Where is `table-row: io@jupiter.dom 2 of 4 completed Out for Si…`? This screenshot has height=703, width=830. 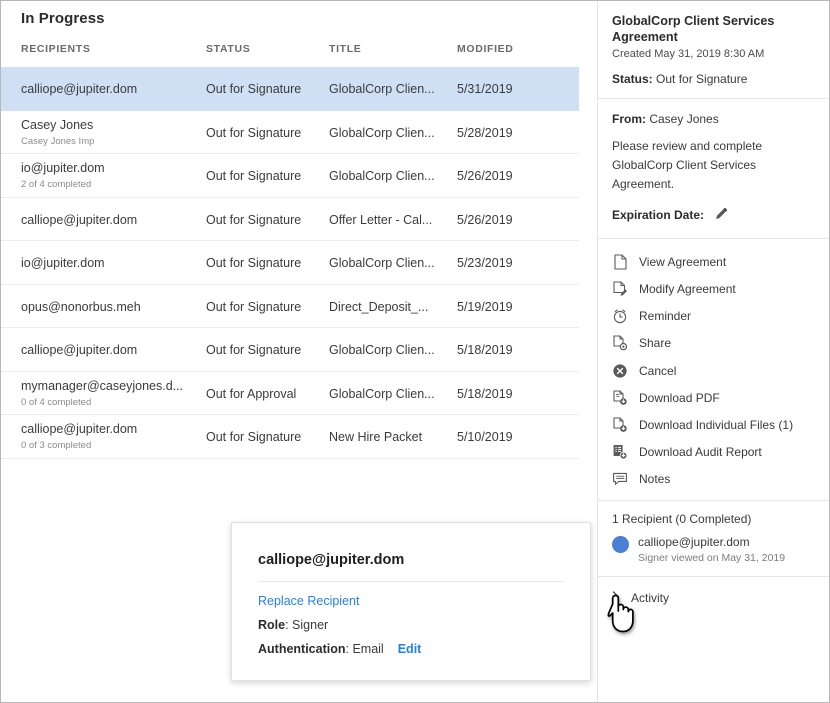 table-row: io@jupiter.dom 2 of 4 completed Out for Si… is located at coordinates (290, 176).